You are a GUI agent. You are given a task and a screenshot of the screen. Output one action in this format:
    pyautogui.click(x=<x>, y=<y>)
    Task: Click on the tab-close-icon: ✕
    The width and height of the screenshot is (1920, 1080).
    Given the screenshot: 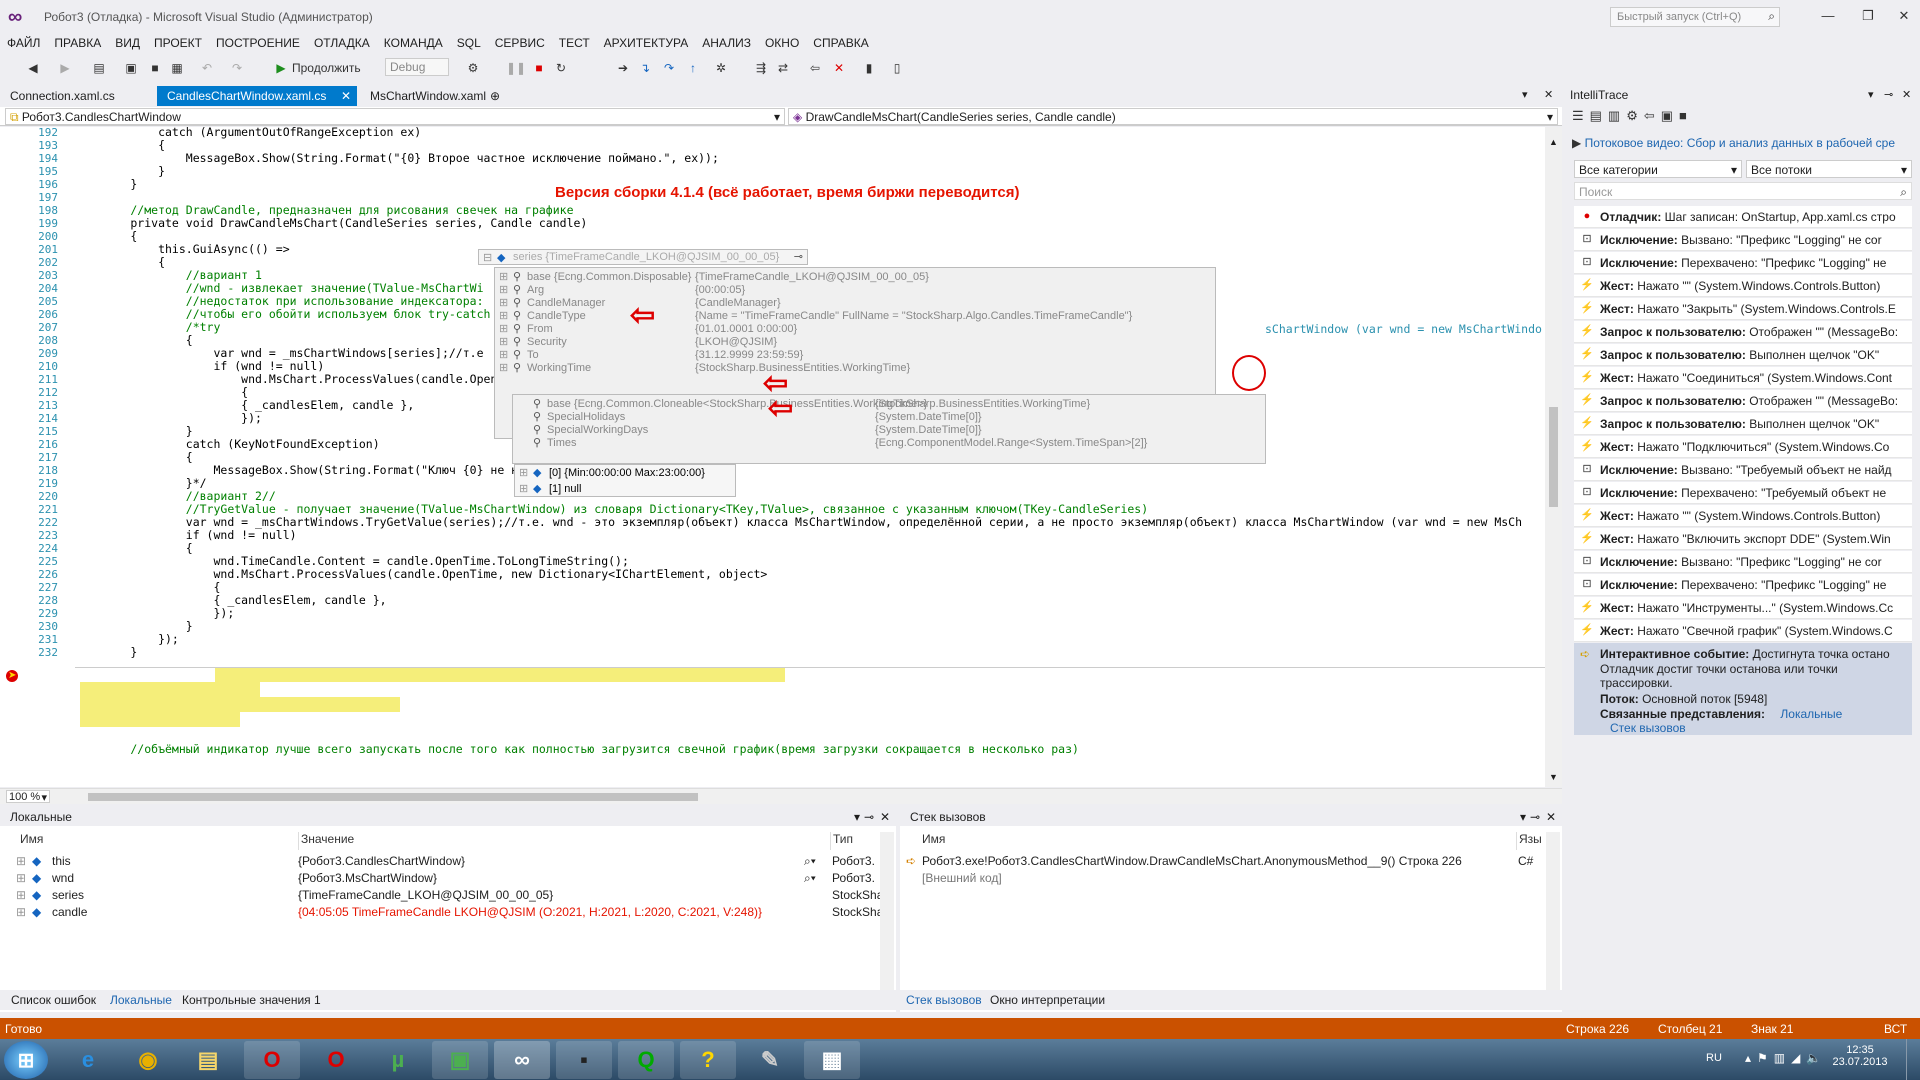 What is the action you would take?
    pyautogui.click(x=1548, y=94)
    